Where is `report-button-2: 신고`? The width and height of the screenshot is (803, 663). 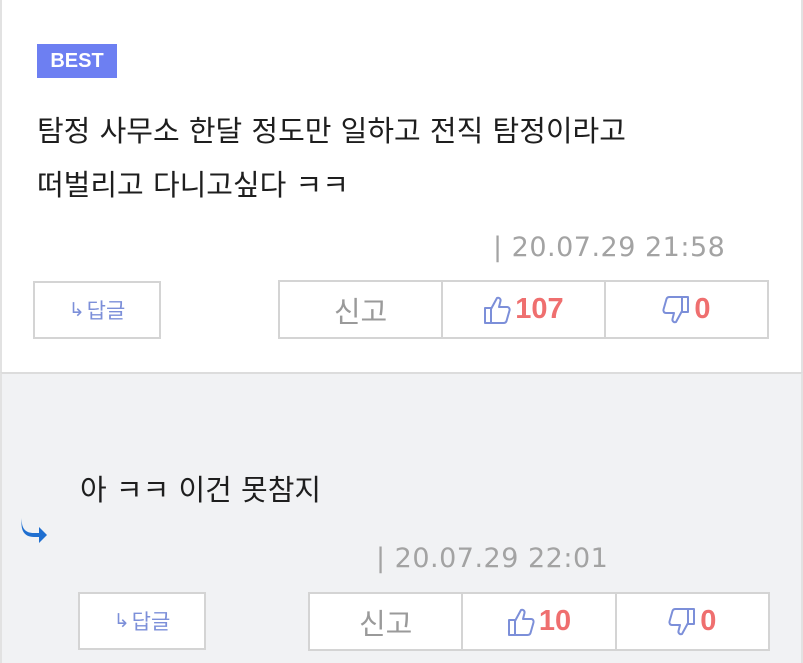 report-button-2: 신고 is located at coordinates (387, 621).